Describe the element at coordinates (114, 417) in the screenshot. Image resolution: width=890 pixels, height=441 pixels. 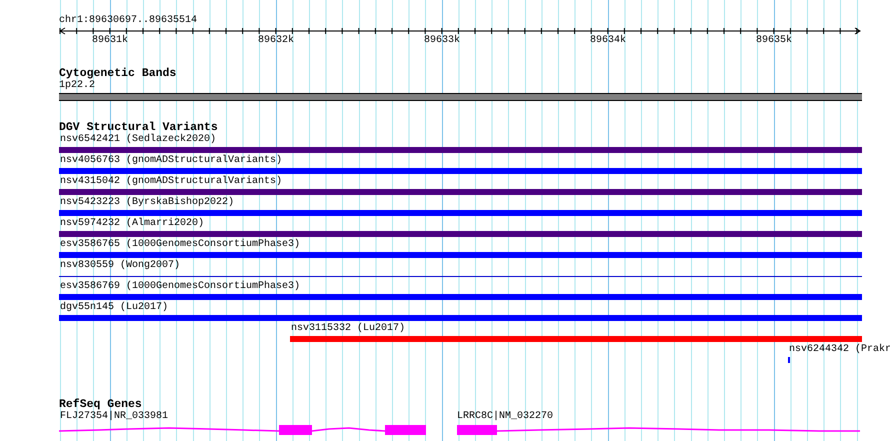
I see `gene-label: FLJ27354|NR_033981` at that location.